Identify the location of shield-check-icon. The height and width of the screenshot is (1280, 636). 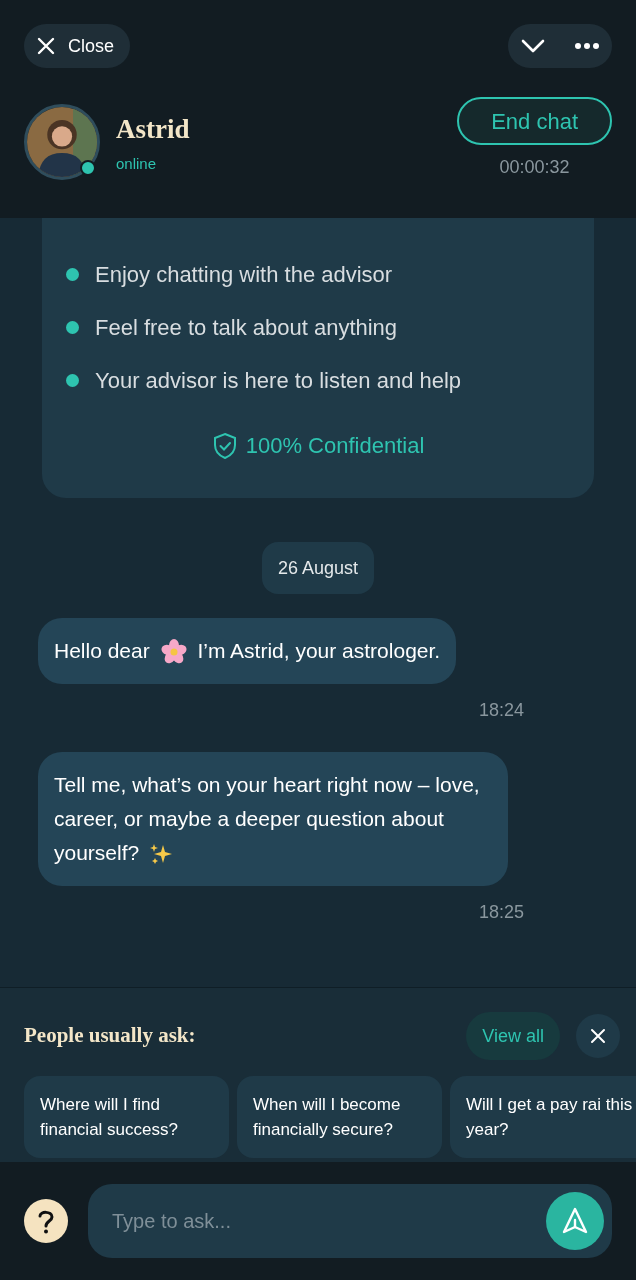
(224, 445).